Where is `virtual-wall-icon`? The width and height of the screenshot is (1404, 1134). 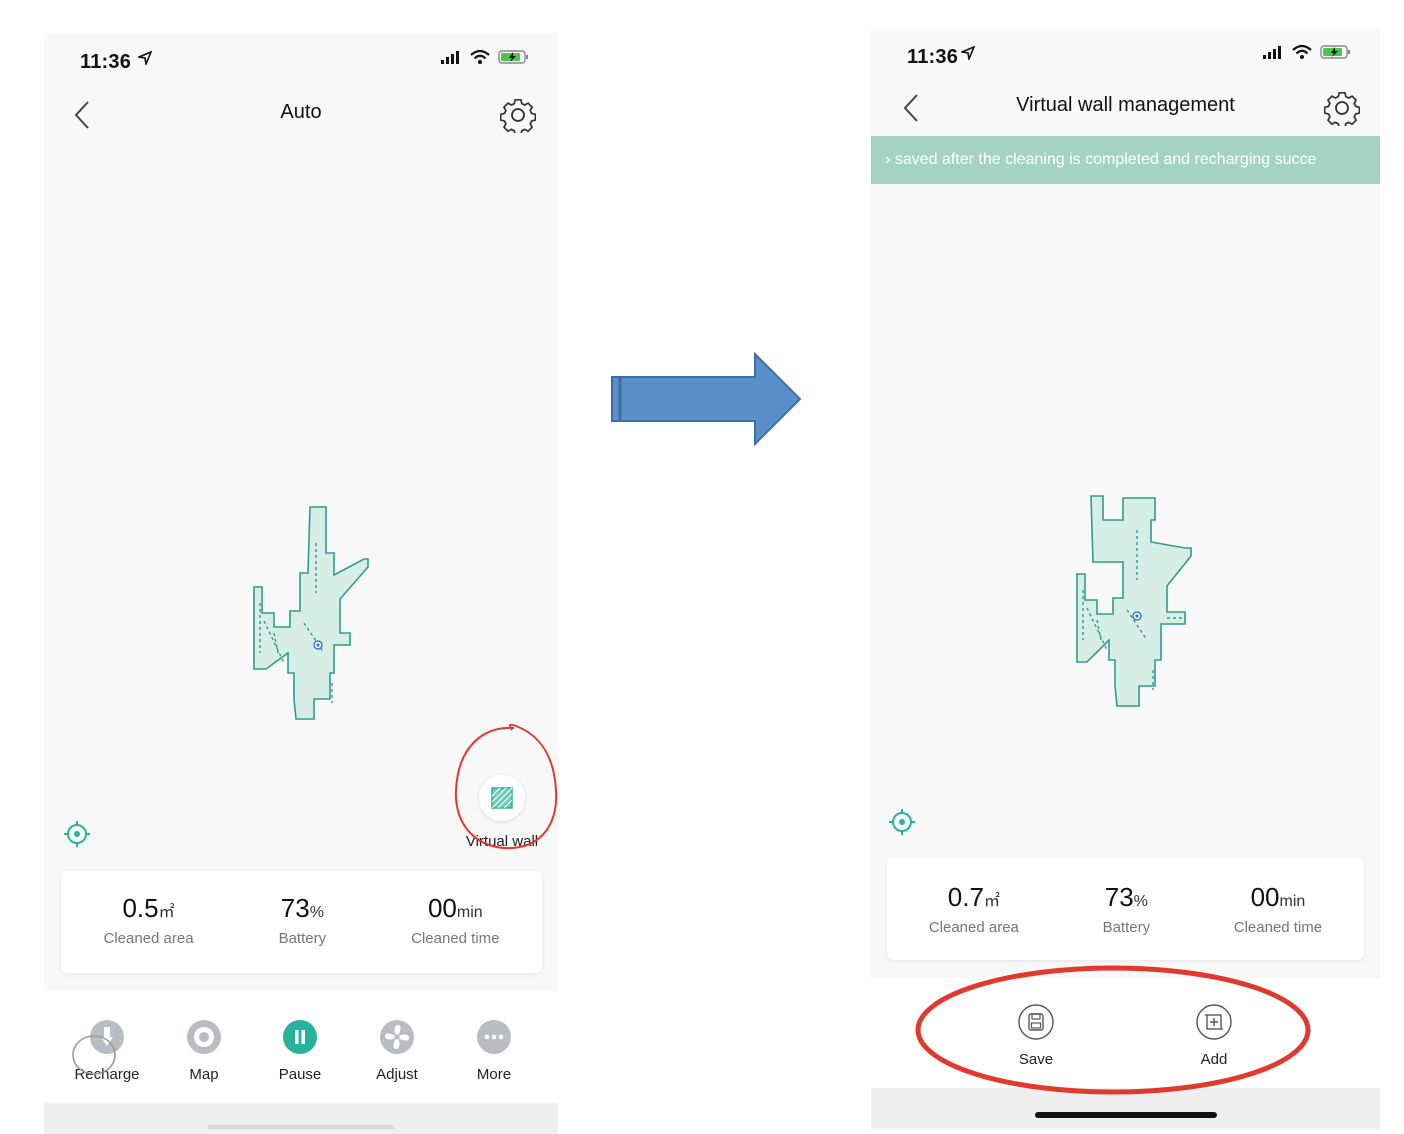
virtual-wall-icon is located at coordinates (502, 798).